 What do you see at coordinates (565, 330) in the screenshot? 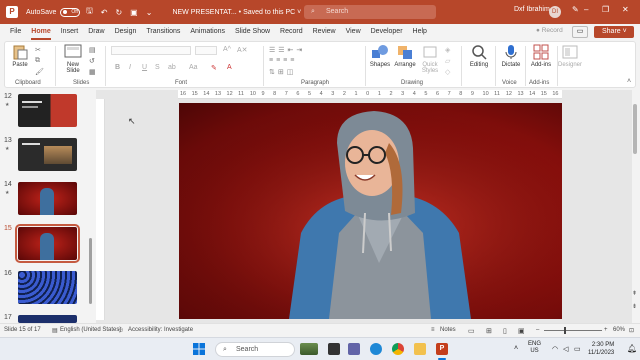
I see `zoom-slider-thumb` at bounding box center [565, 330].